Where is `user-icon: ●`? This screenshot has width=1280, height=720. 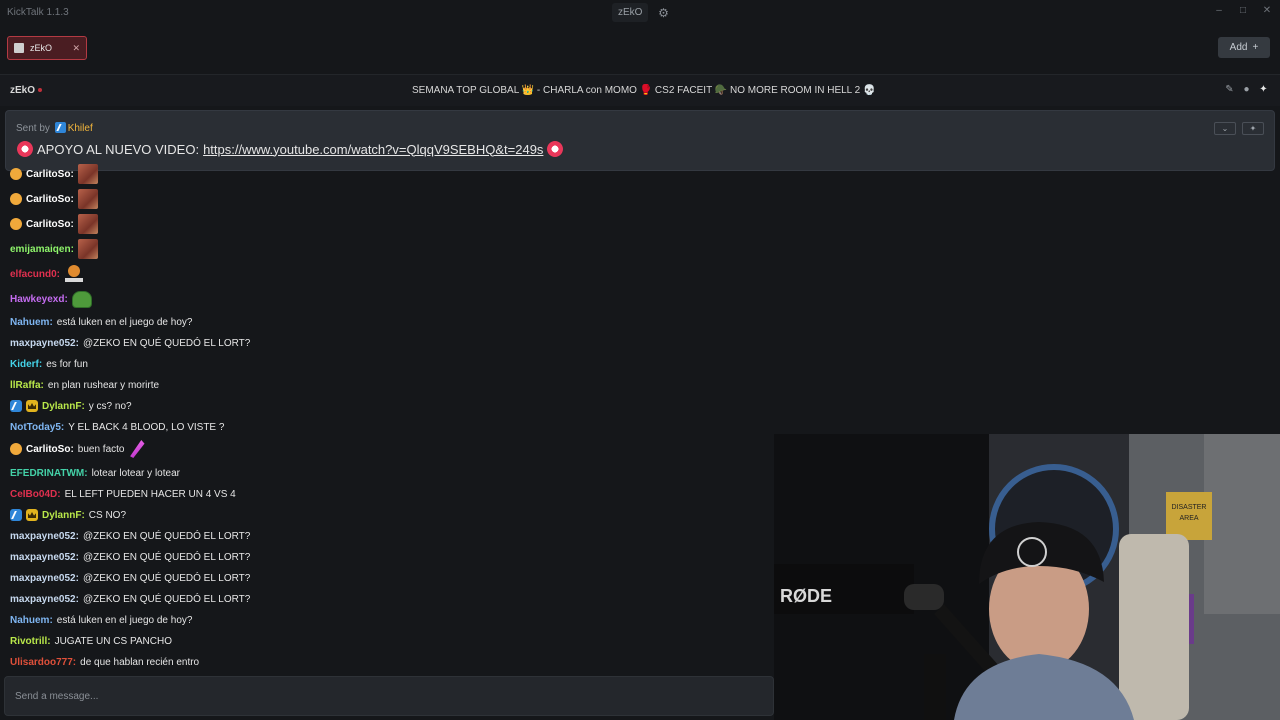 user-icon: ● is located at coordinates (1246, 89).